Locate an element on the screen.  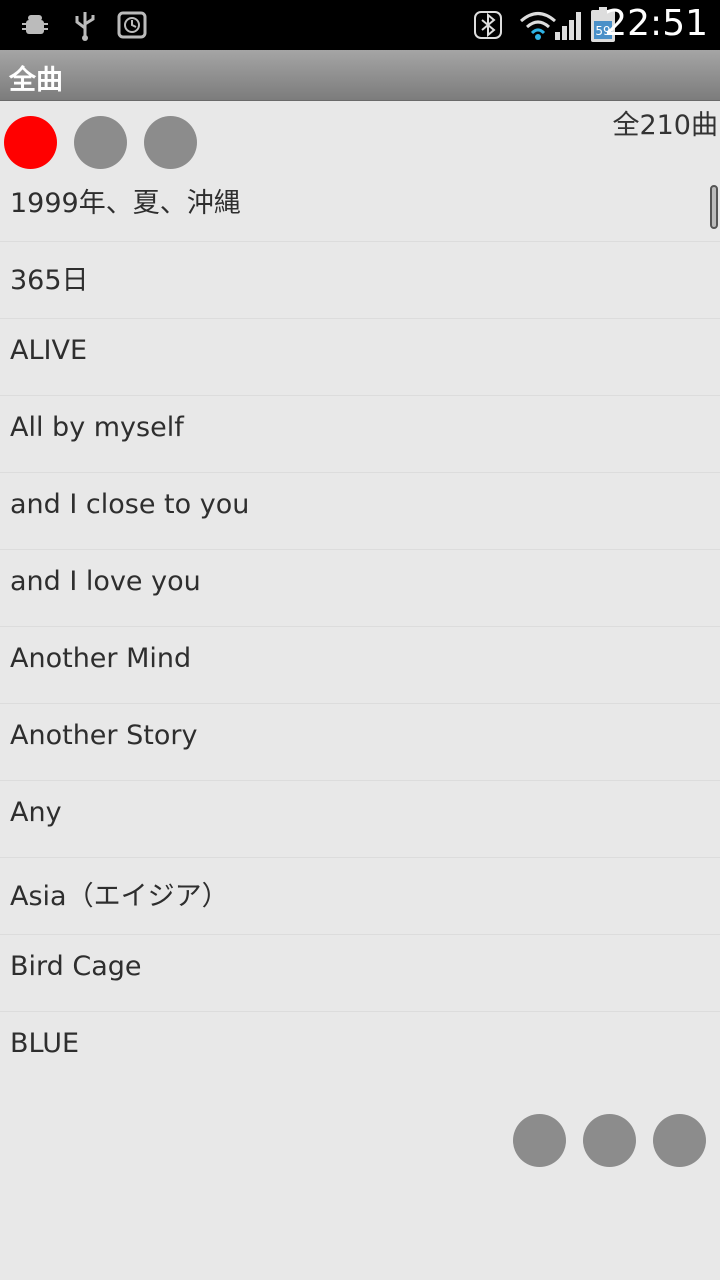
page-title: 全曲 is located at coordinates (36, 80).